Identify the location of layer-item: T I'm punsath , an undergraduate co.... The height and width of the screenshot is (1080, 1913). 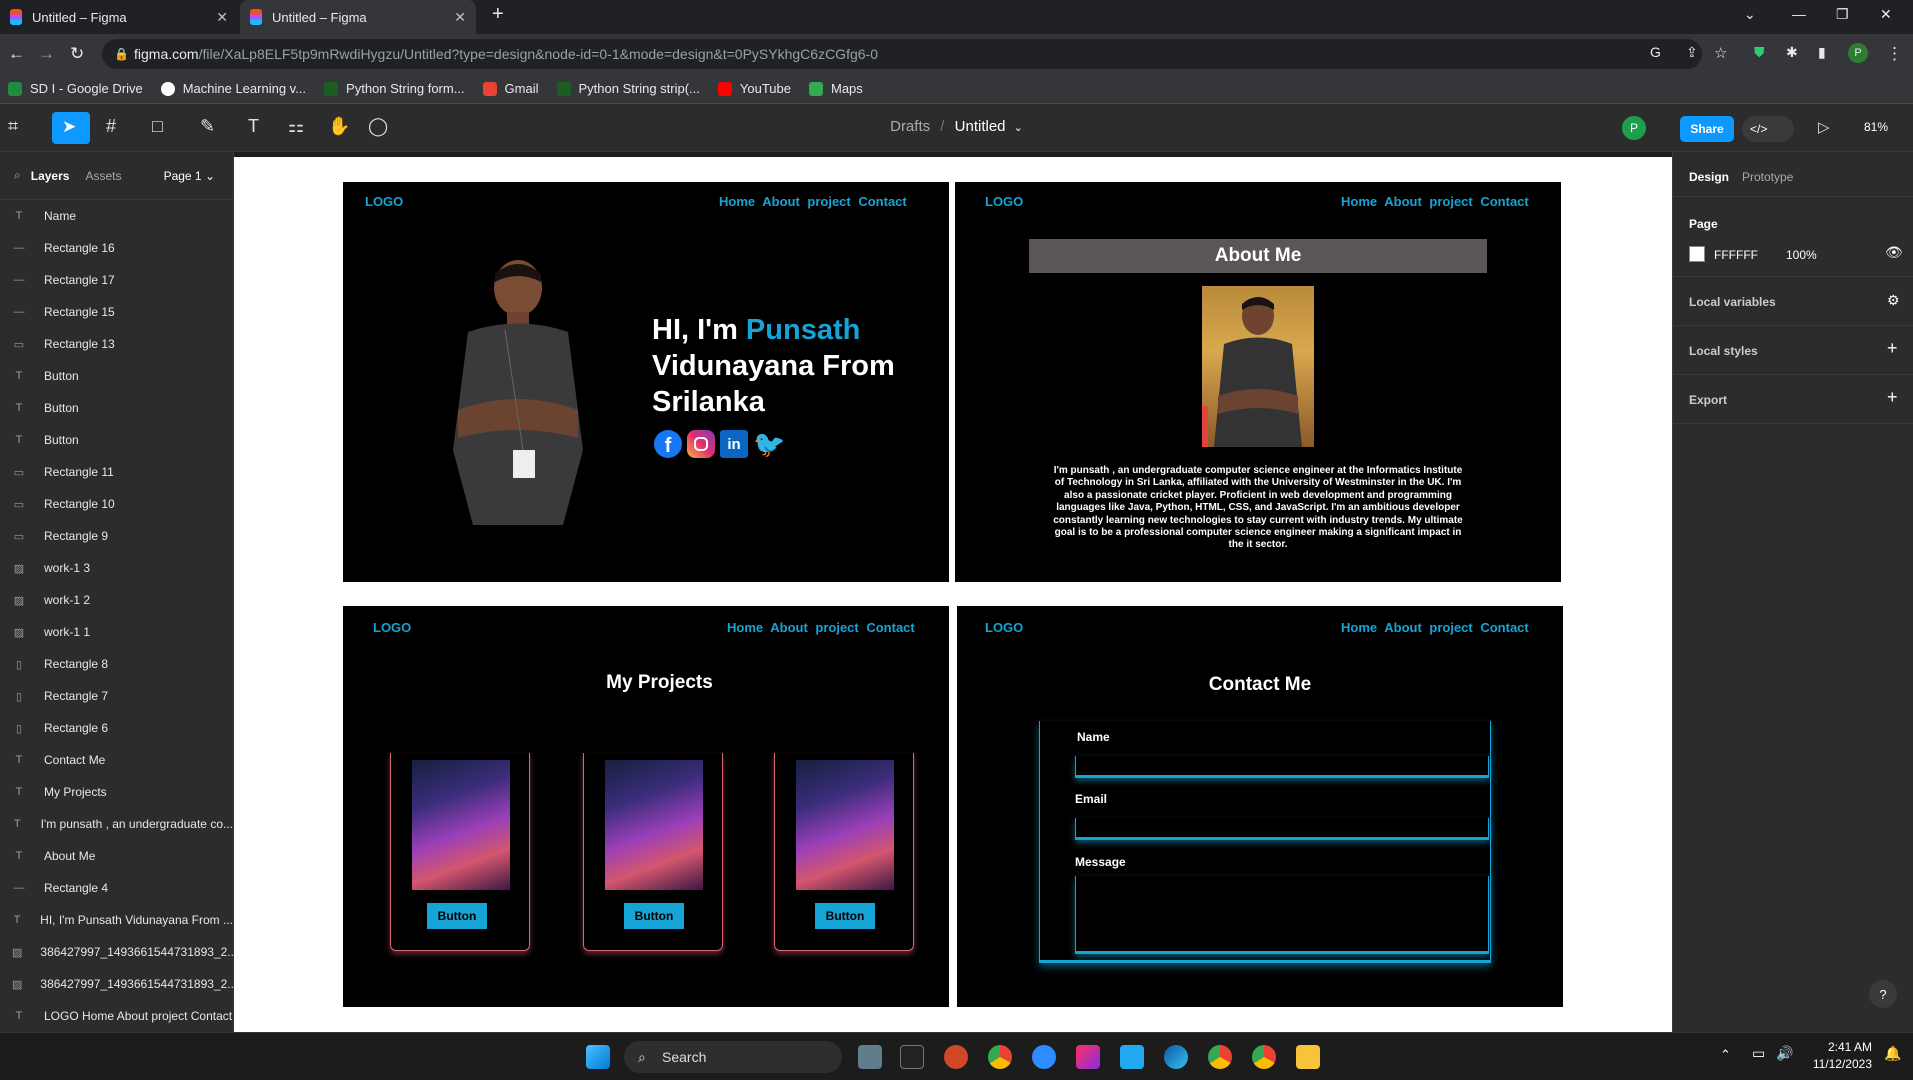
(116, 824).